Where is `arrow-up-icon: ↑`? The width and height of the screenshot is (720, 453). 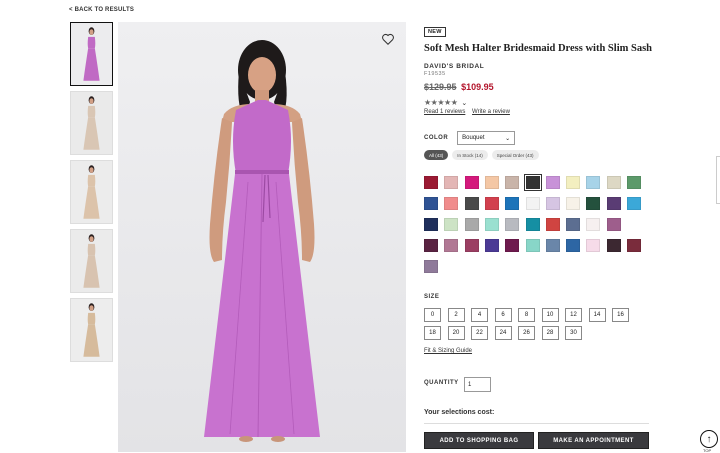 arrow-up-icon: ↑ is located at coordinates (709, 439).